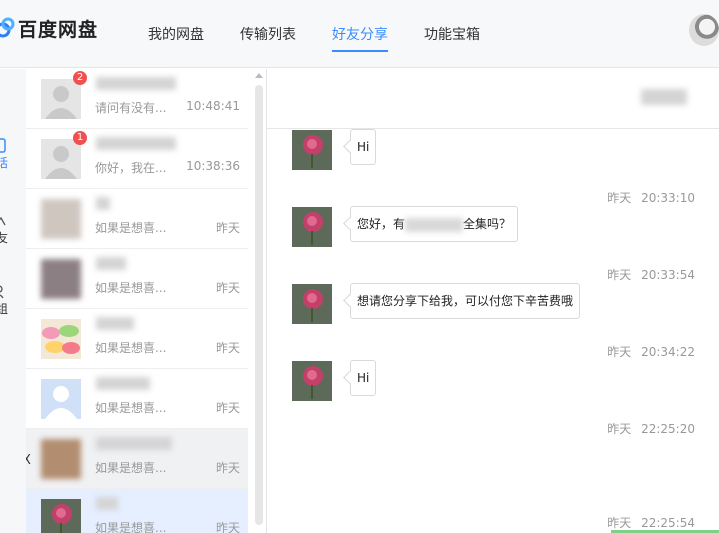 Image resolution: width=719 pixels, height=533 pixels. What do you see at coordinates (4, 237) in the screenshot?
I see `rail-label-friends: 友` at bounding box center [4, 237].